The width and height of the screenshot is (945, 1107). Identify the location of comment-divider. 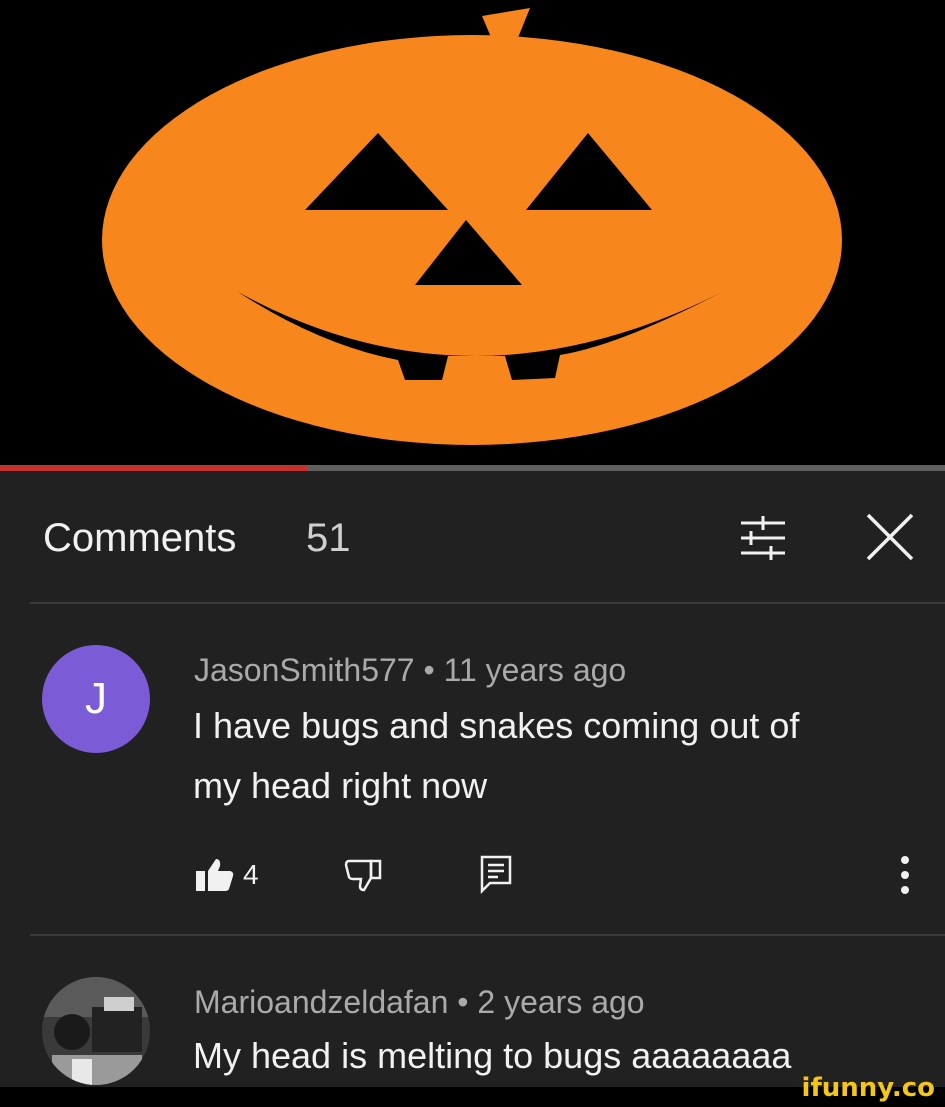
(487, 935).